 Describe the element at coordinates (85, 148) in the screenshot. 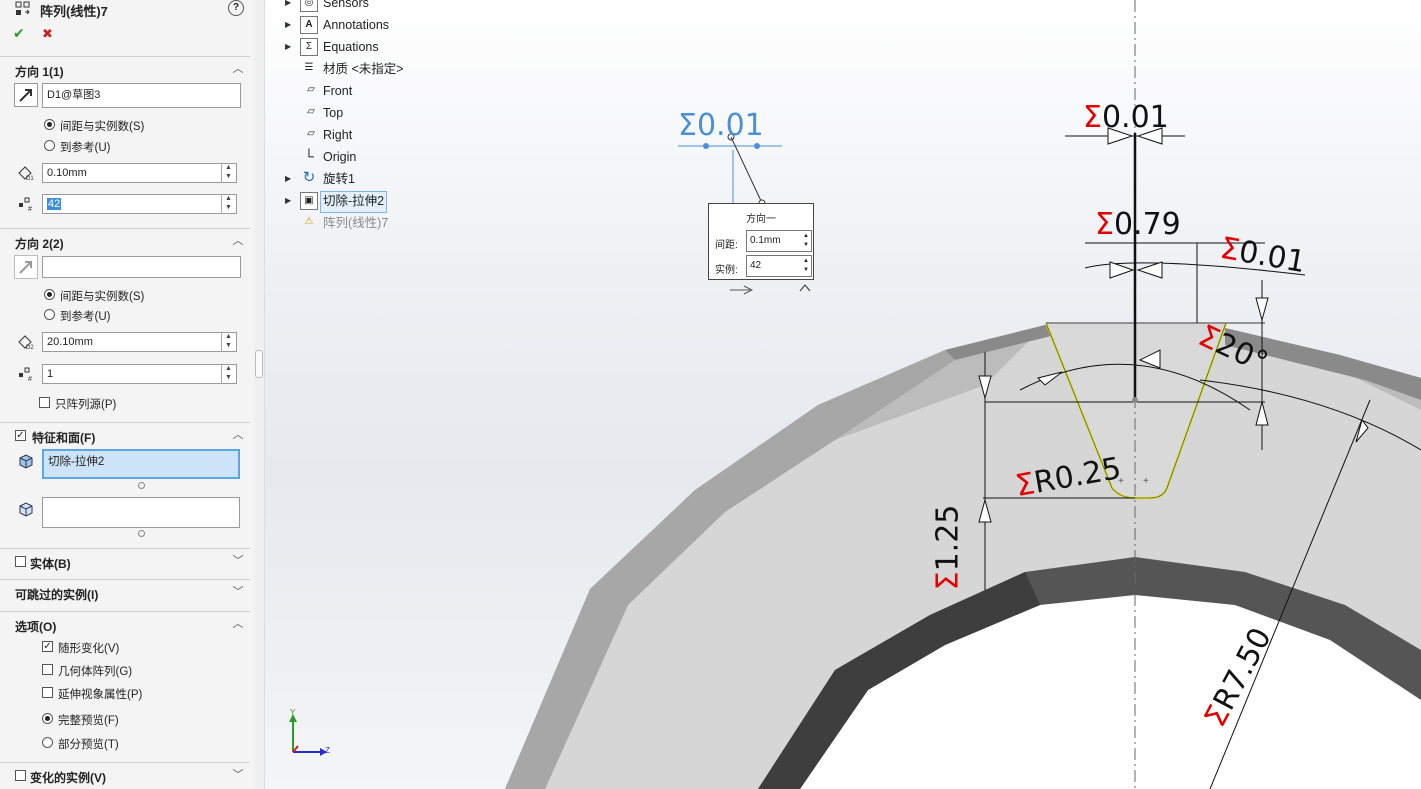

I see `direction1-radio-reference-label: 到参考(U)` at that location.